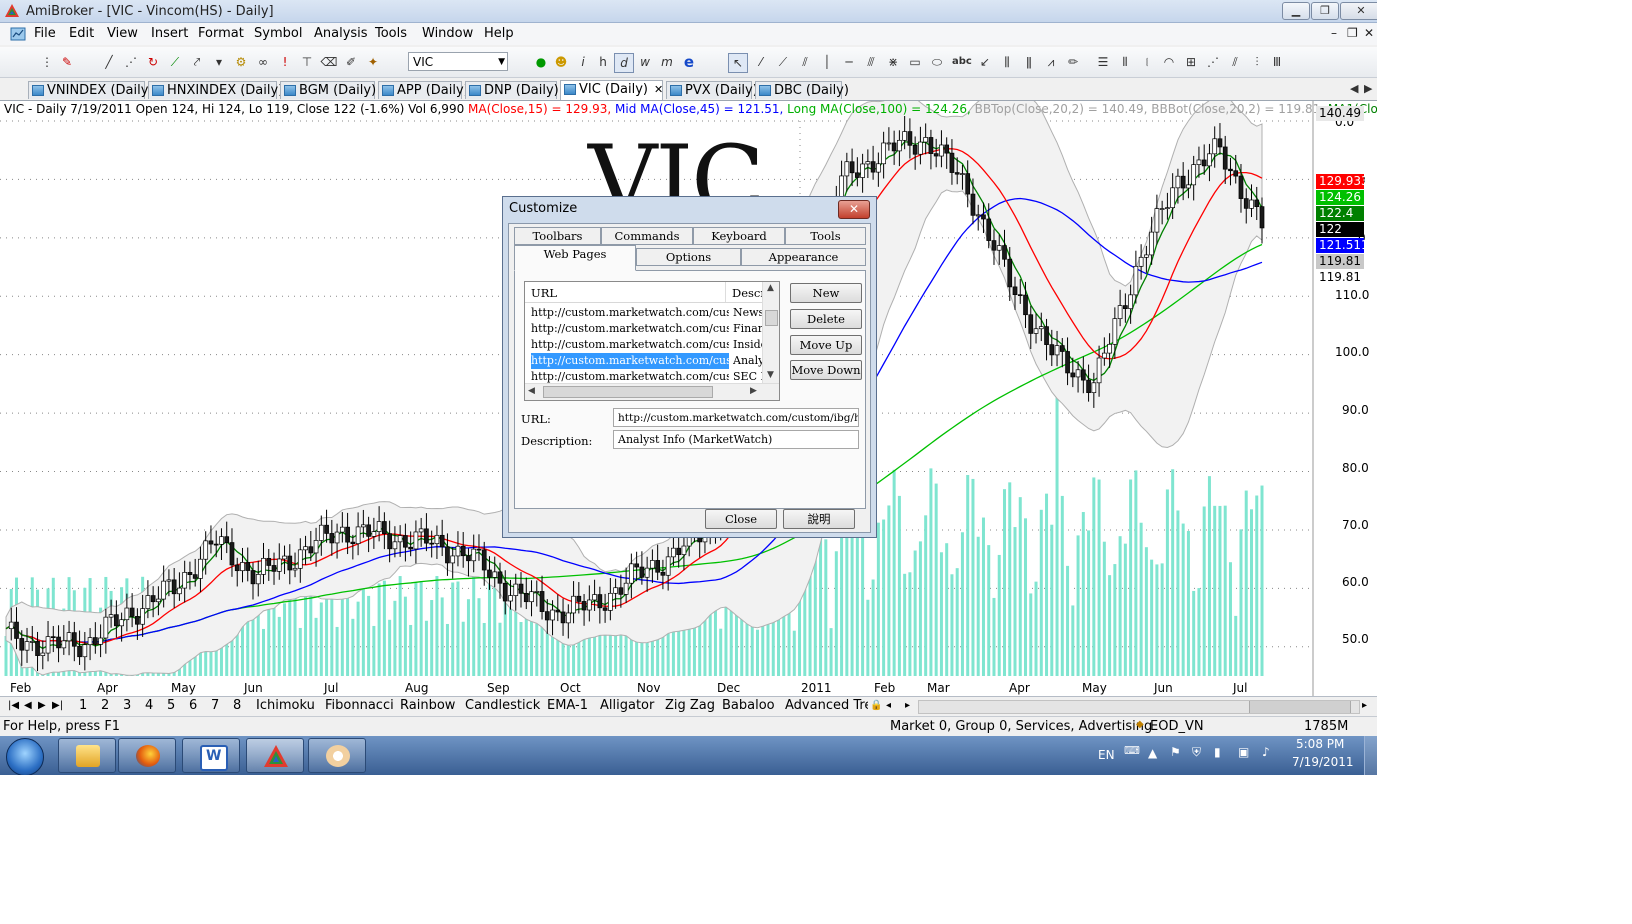  Describe the element at coordinates (131, 62) in the screenshot. I see `dotted-line-icon: ⋰` at that location.